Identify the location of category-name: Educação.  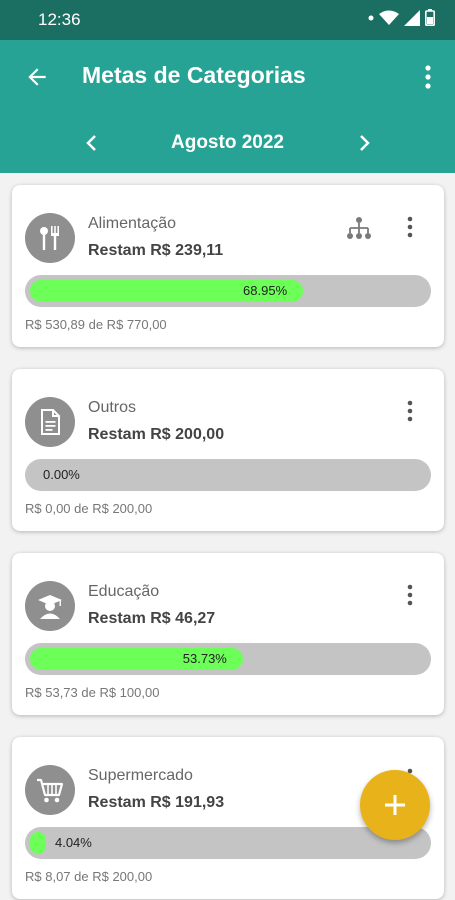
(124, 591).